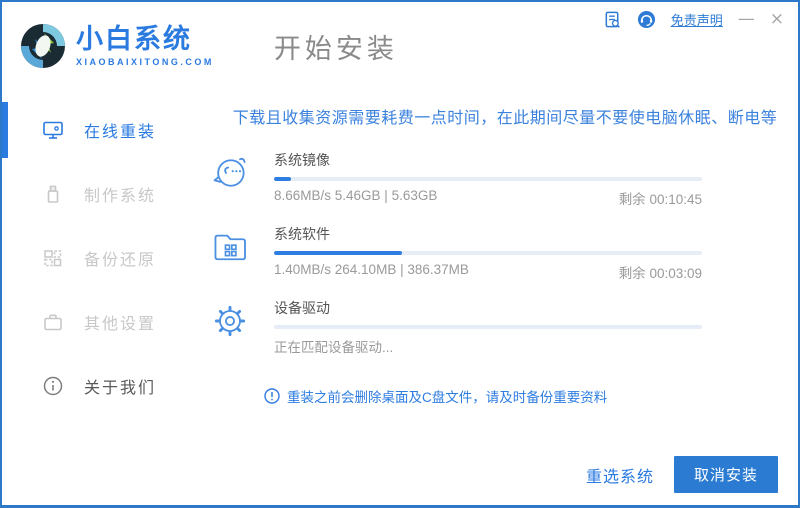 The height and width of the screenshot is (508, 800). I want to click on info-icon, so click(53, 386).